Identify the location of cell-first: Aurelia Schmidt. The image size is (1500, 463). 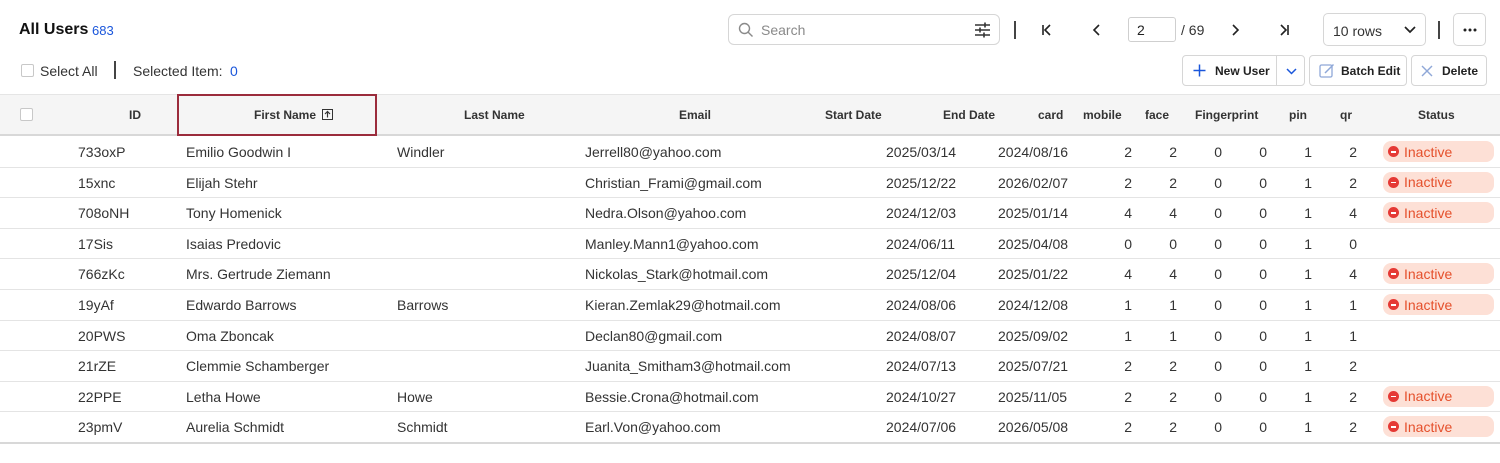
(235, 427).